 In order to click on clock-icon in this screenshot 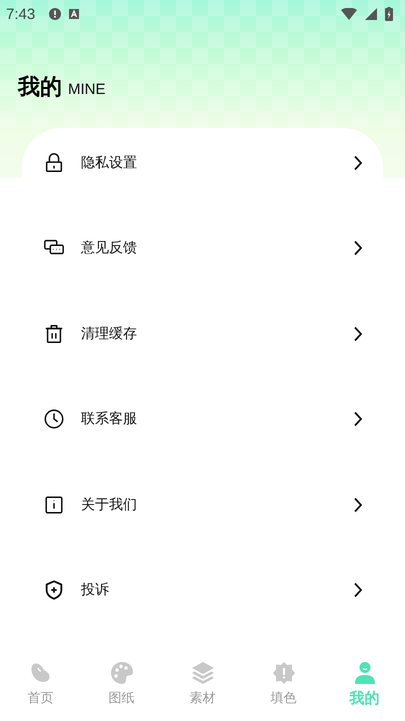, I will do `click(54, 419)`.